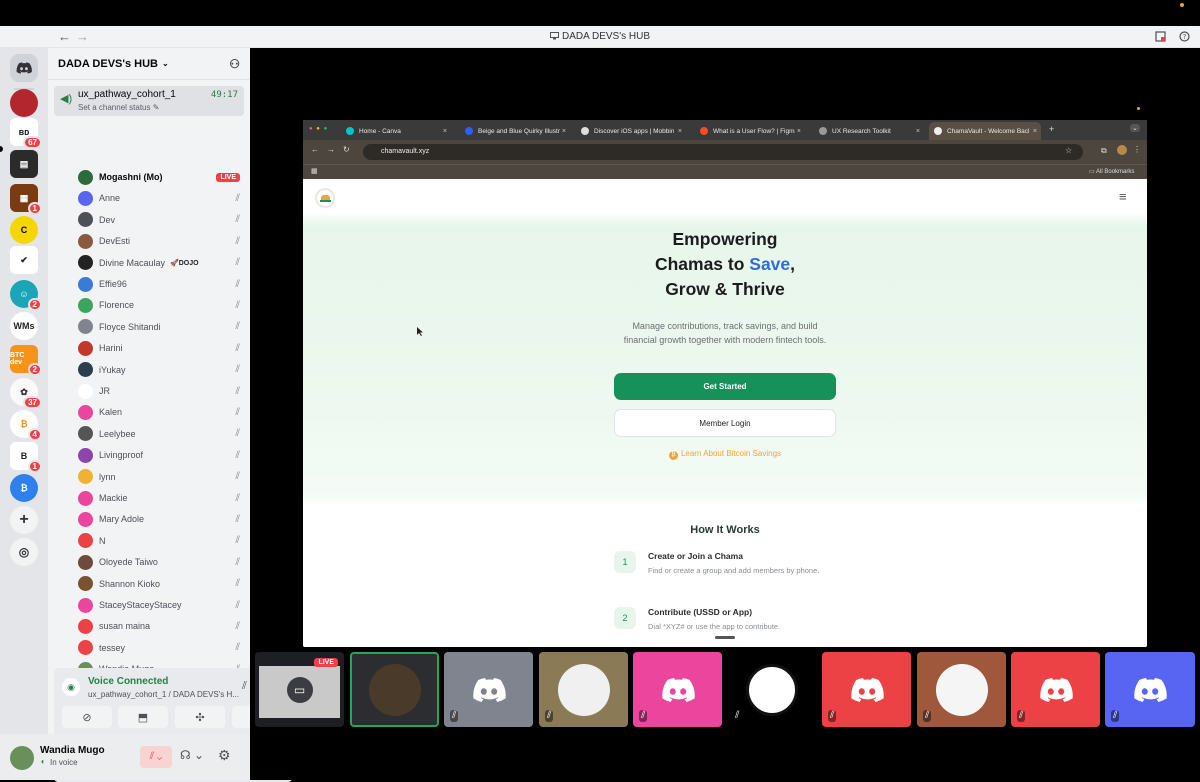 This screenshot has width=1200, height=782. What do you see at coordinates (159, 263) in the screenshot?
I see `member-row: Divine Macaulay 🚀DOJO ⫽` at bounding box center [159, 263].